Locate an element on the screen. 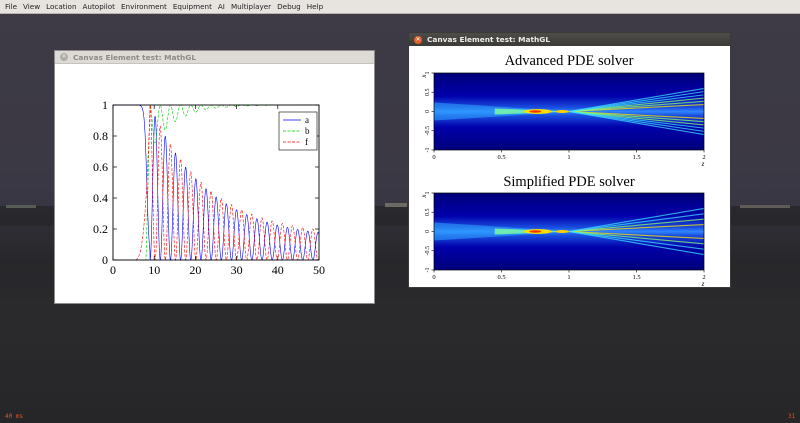  menu-item-view: View is located at coordinates (31, 7).